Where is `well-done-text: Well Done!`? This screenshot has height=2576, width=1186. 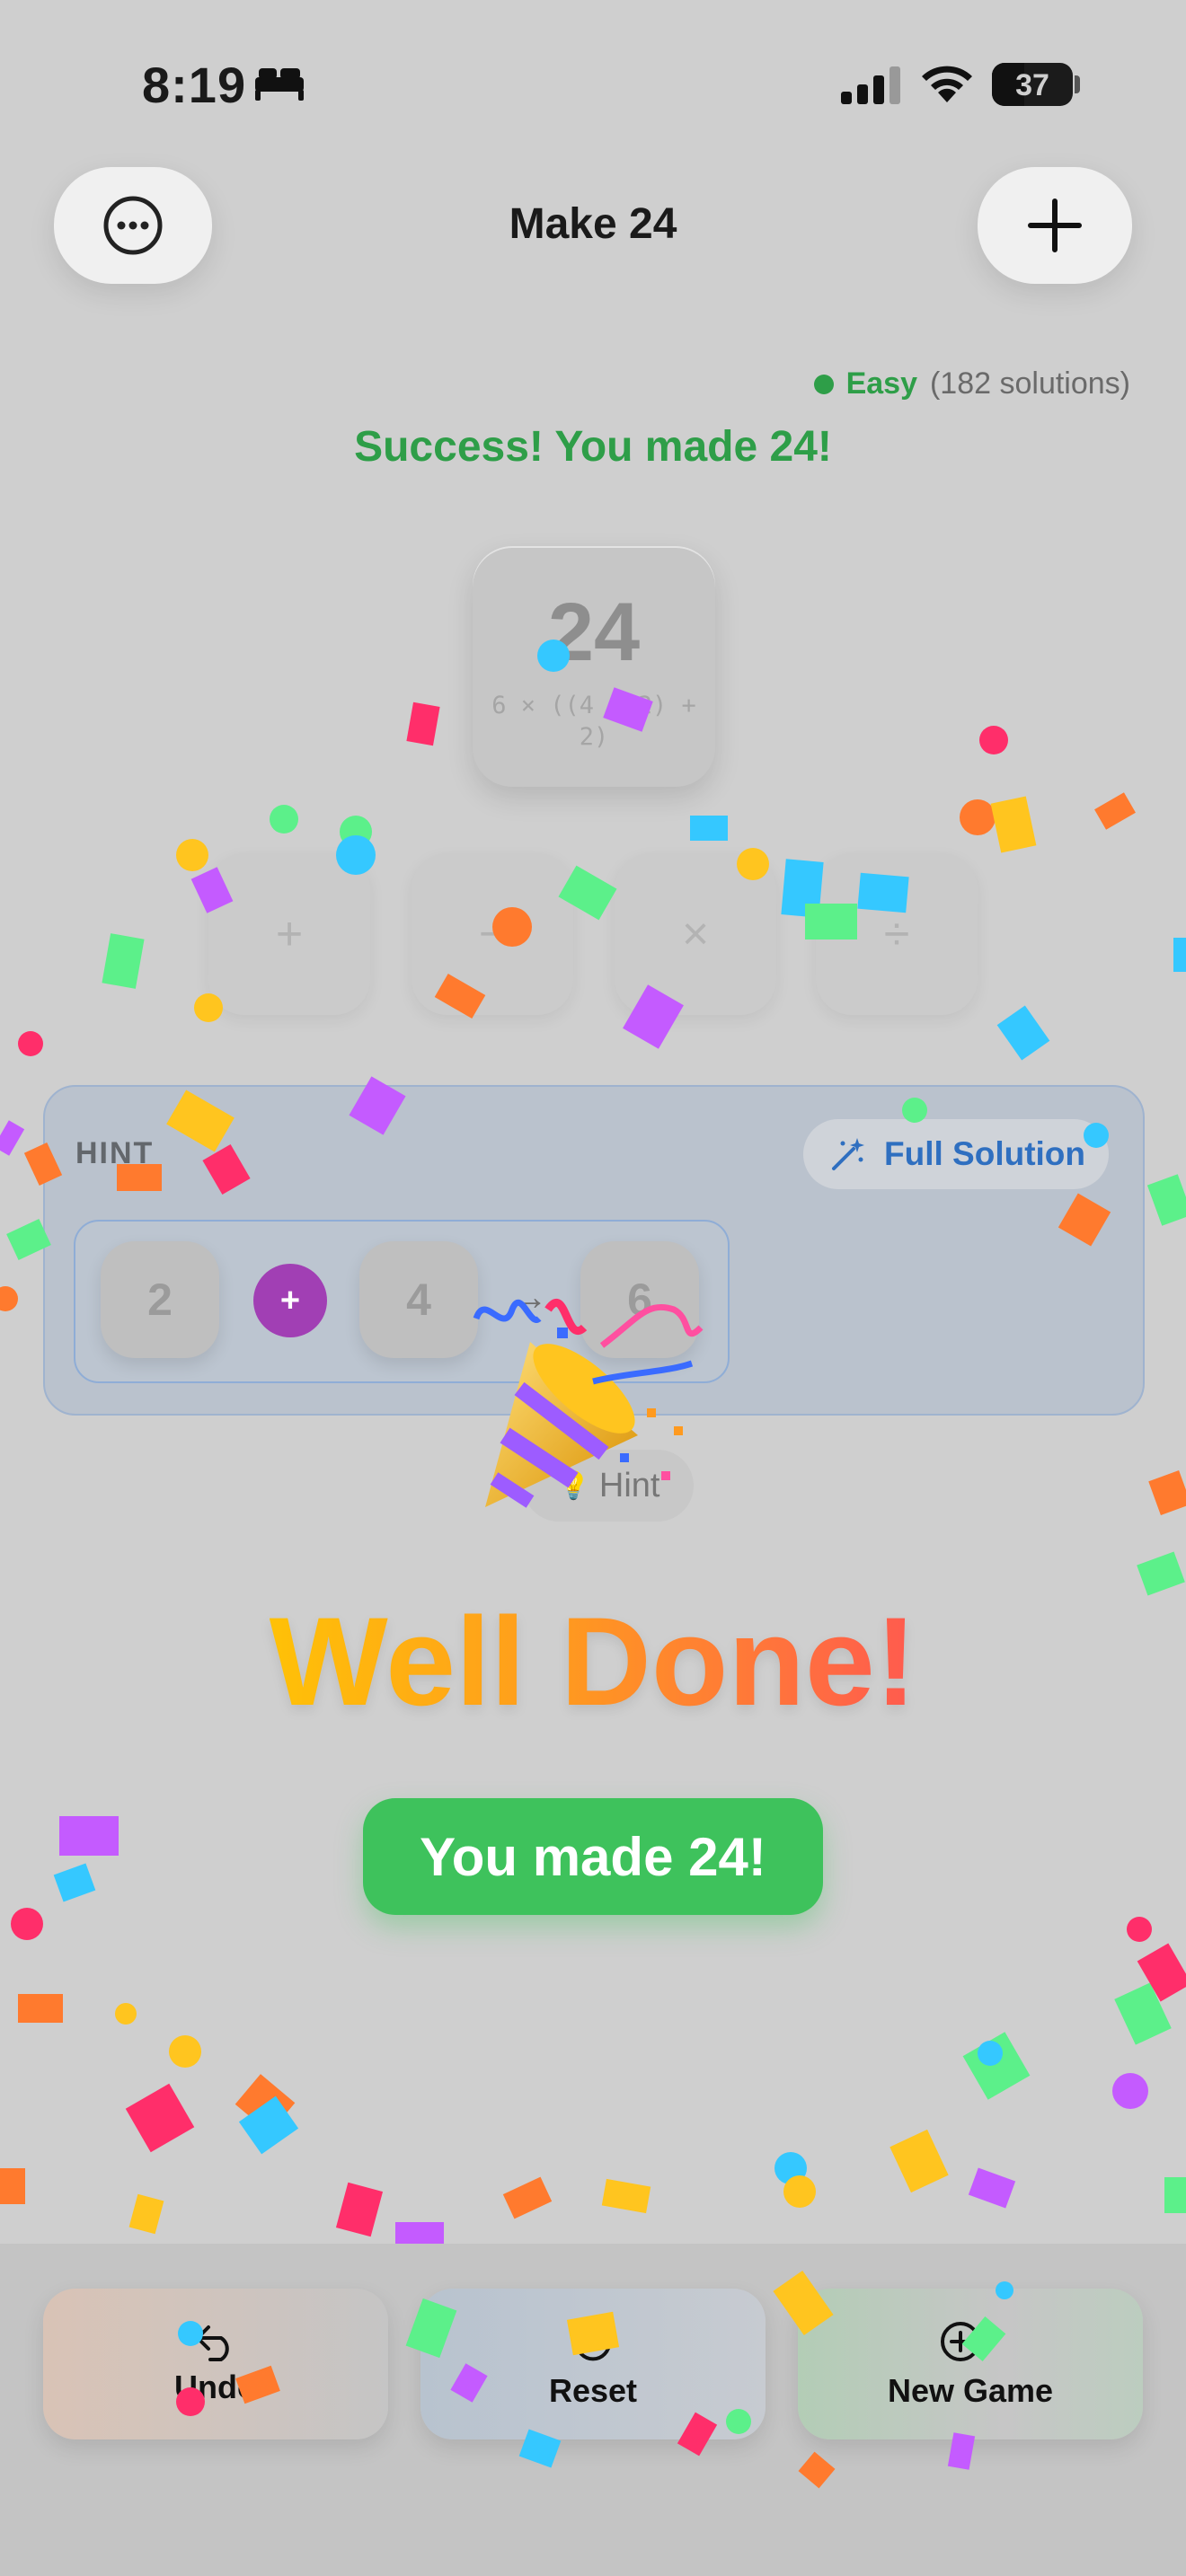 well-done-text: Well Done! is located at coordinates (593, 1661).